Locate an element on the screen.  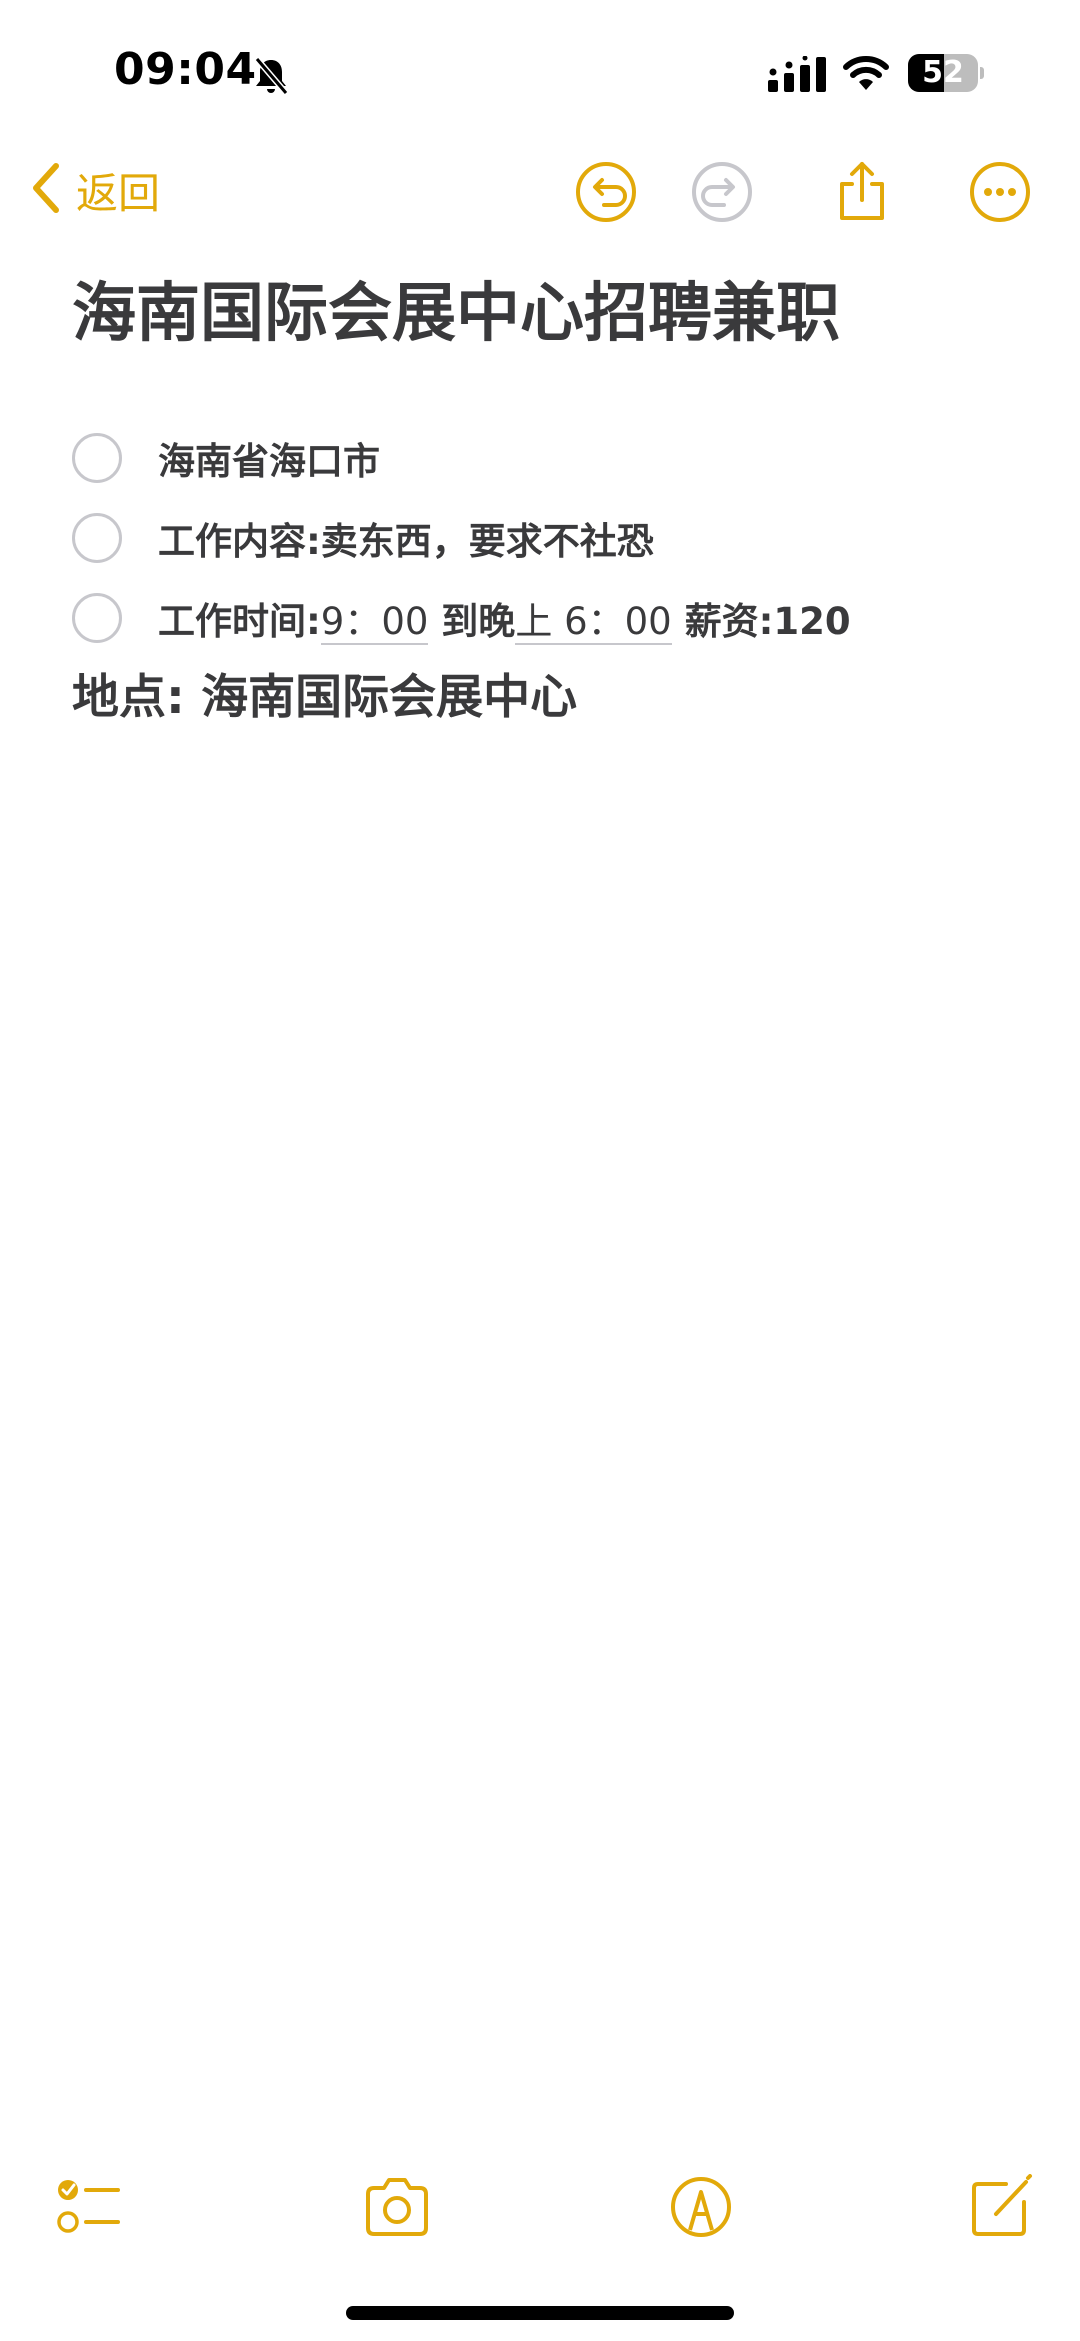
checklist-item: 工作时间:9：00 到晚上 6：00 薪资:120 is located at coordinates (461, 618).